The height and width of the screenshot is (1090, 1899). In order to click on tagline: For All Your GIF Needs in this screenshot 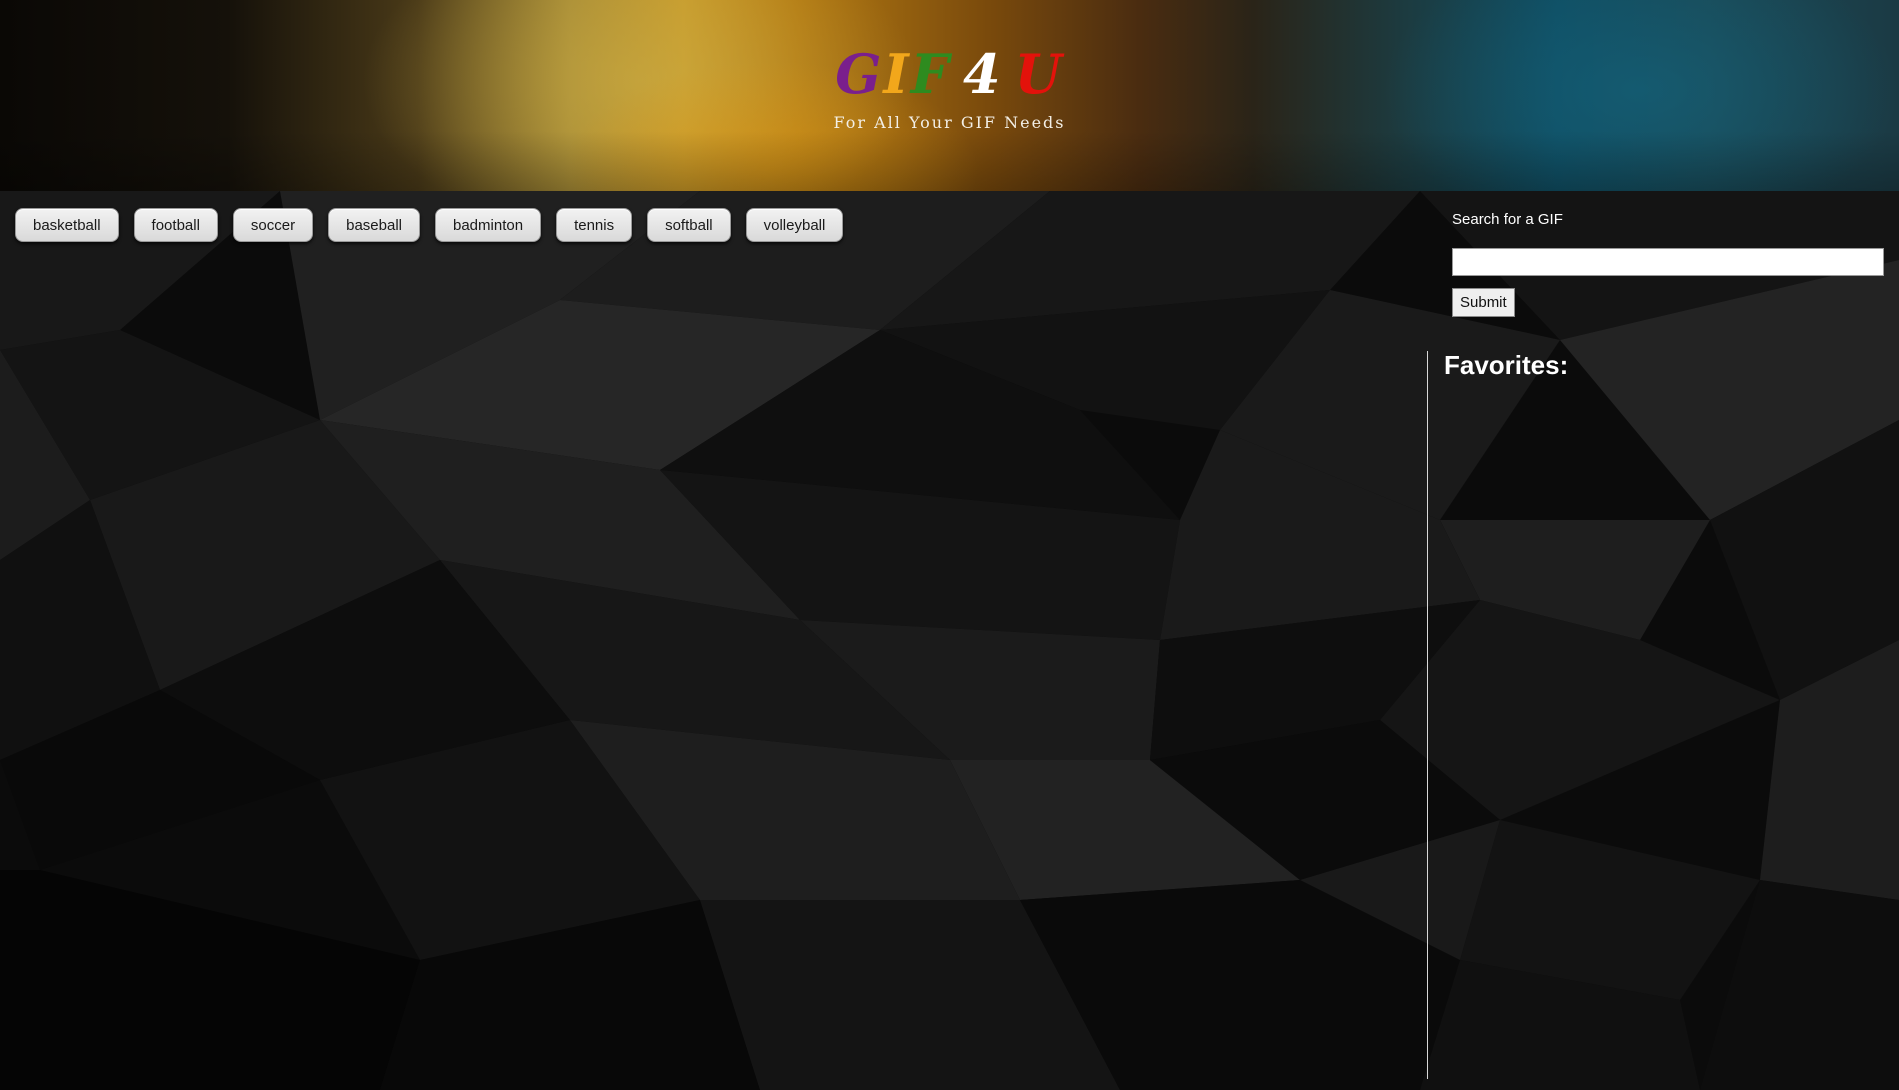, I will do `click(949, 122)`.